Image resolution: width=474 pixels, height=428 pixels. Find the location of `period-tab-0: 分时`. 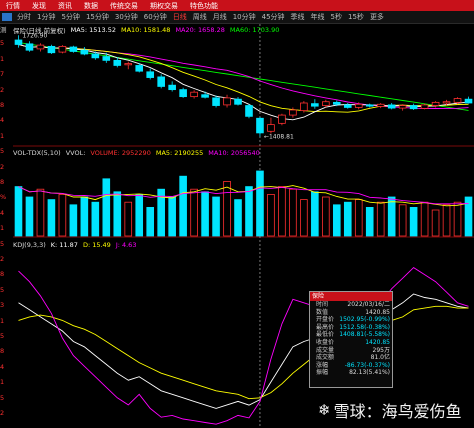

period-tab-0: 分时 is located at coordinates (24, 17).